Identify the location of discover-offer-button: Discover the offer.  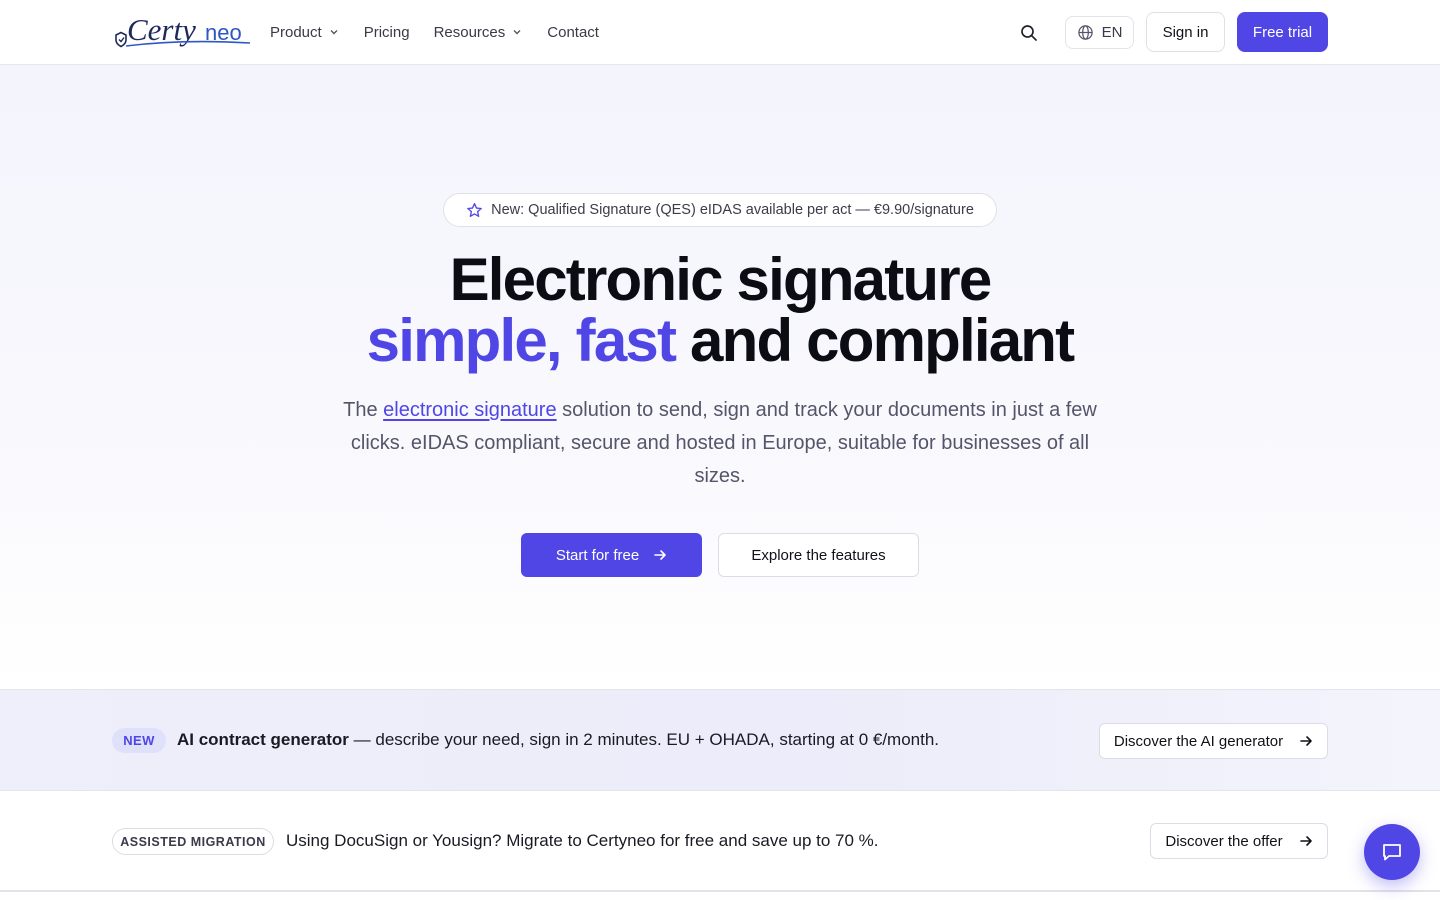
(1239, 841).